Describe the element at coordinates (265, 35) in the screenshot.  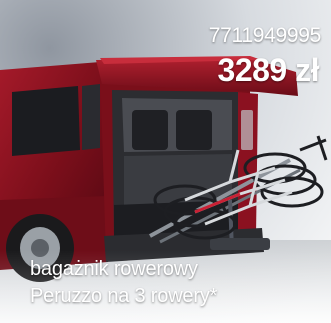
I see `product-code: 7711949995` at that location.